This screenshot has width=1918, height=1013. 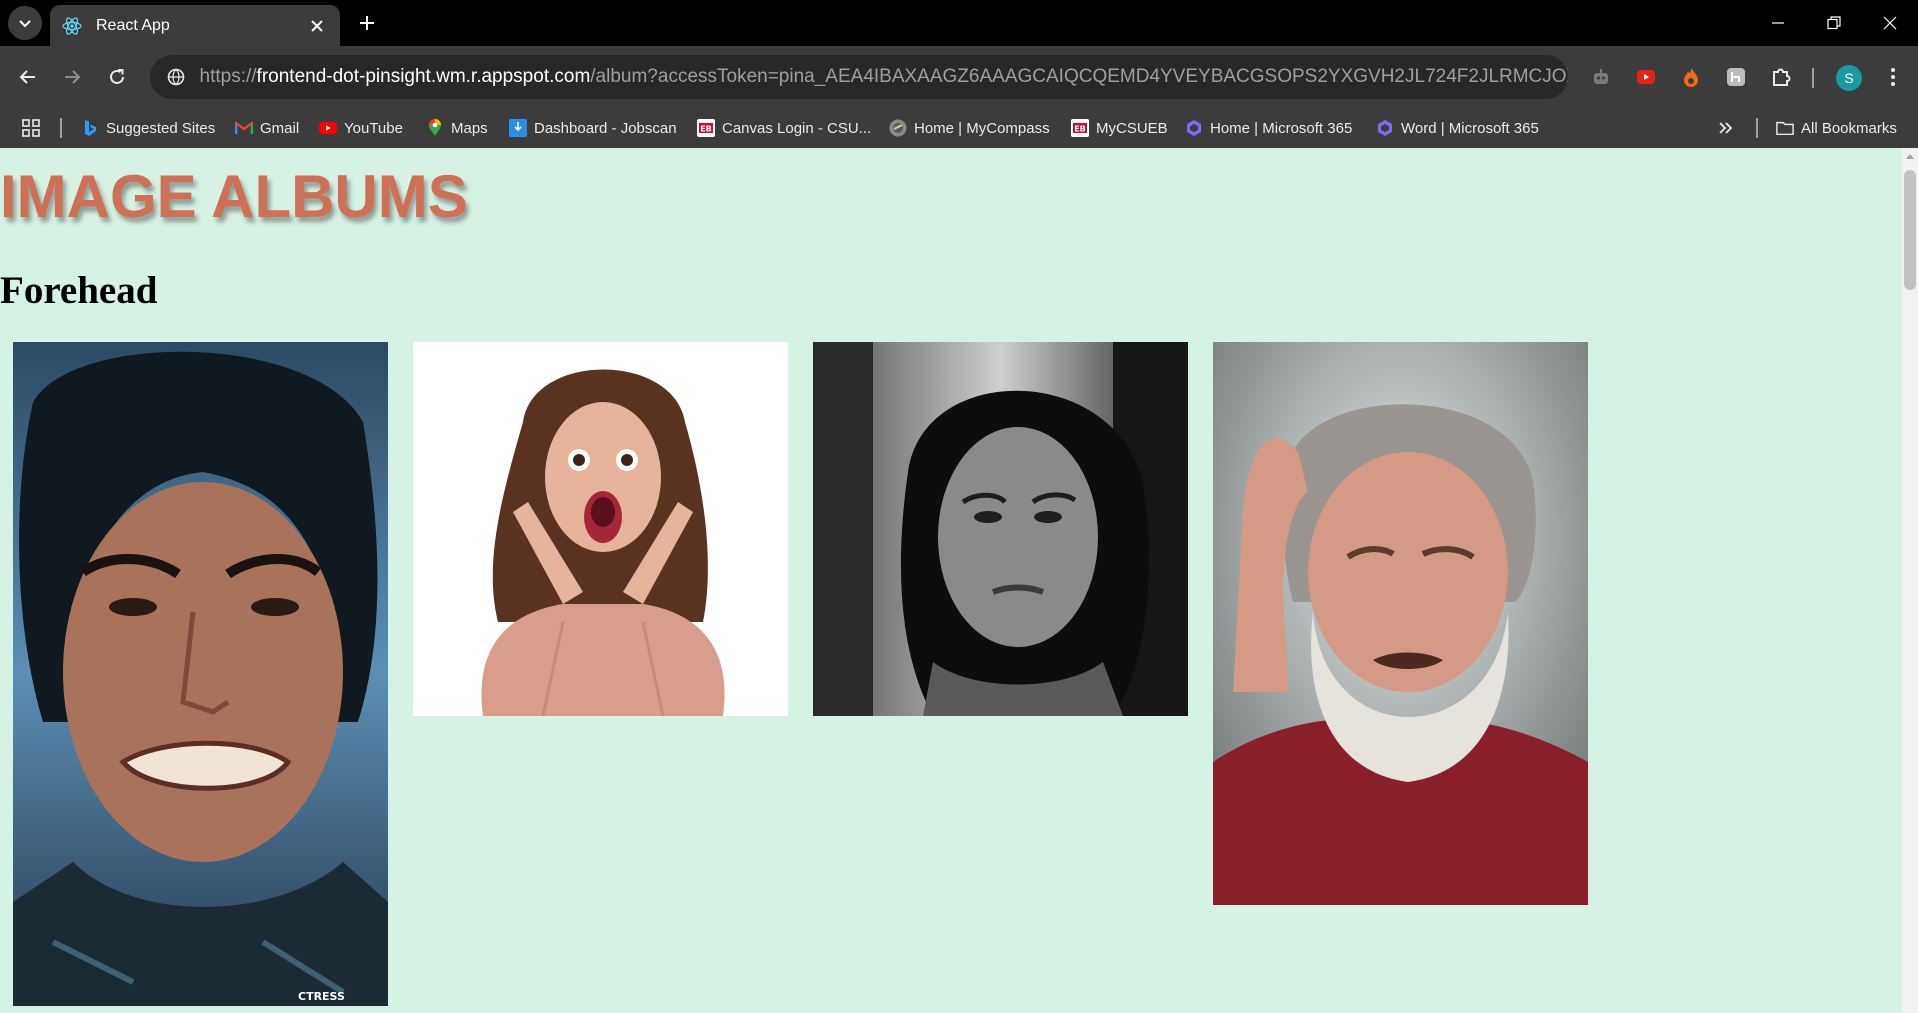 I want to click on bookmark-label: Maps, so click(x=469, y=128).